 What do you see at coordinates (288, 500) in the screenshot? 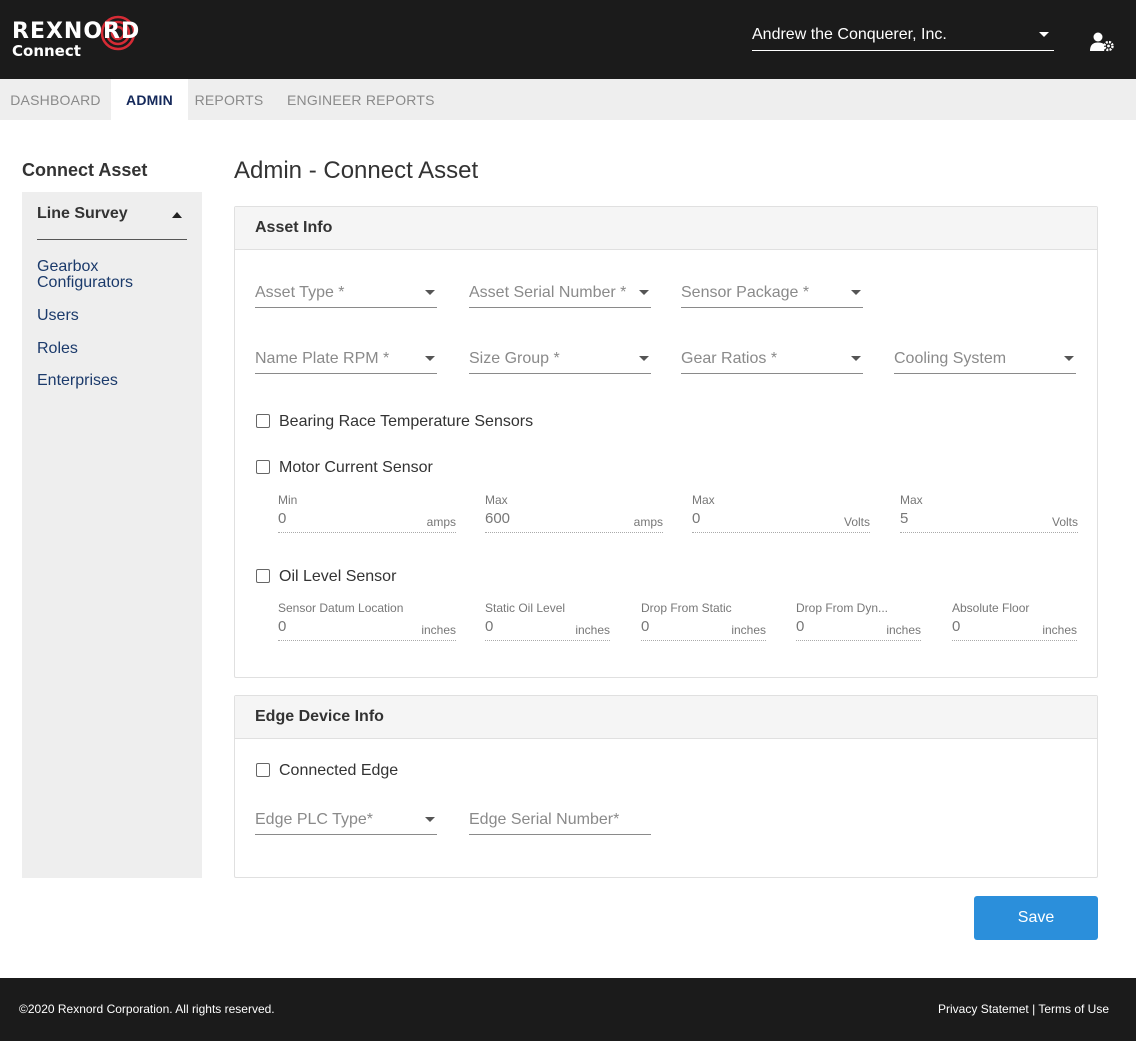
I see `field-caption: Min` at bounding box center [288, 500].